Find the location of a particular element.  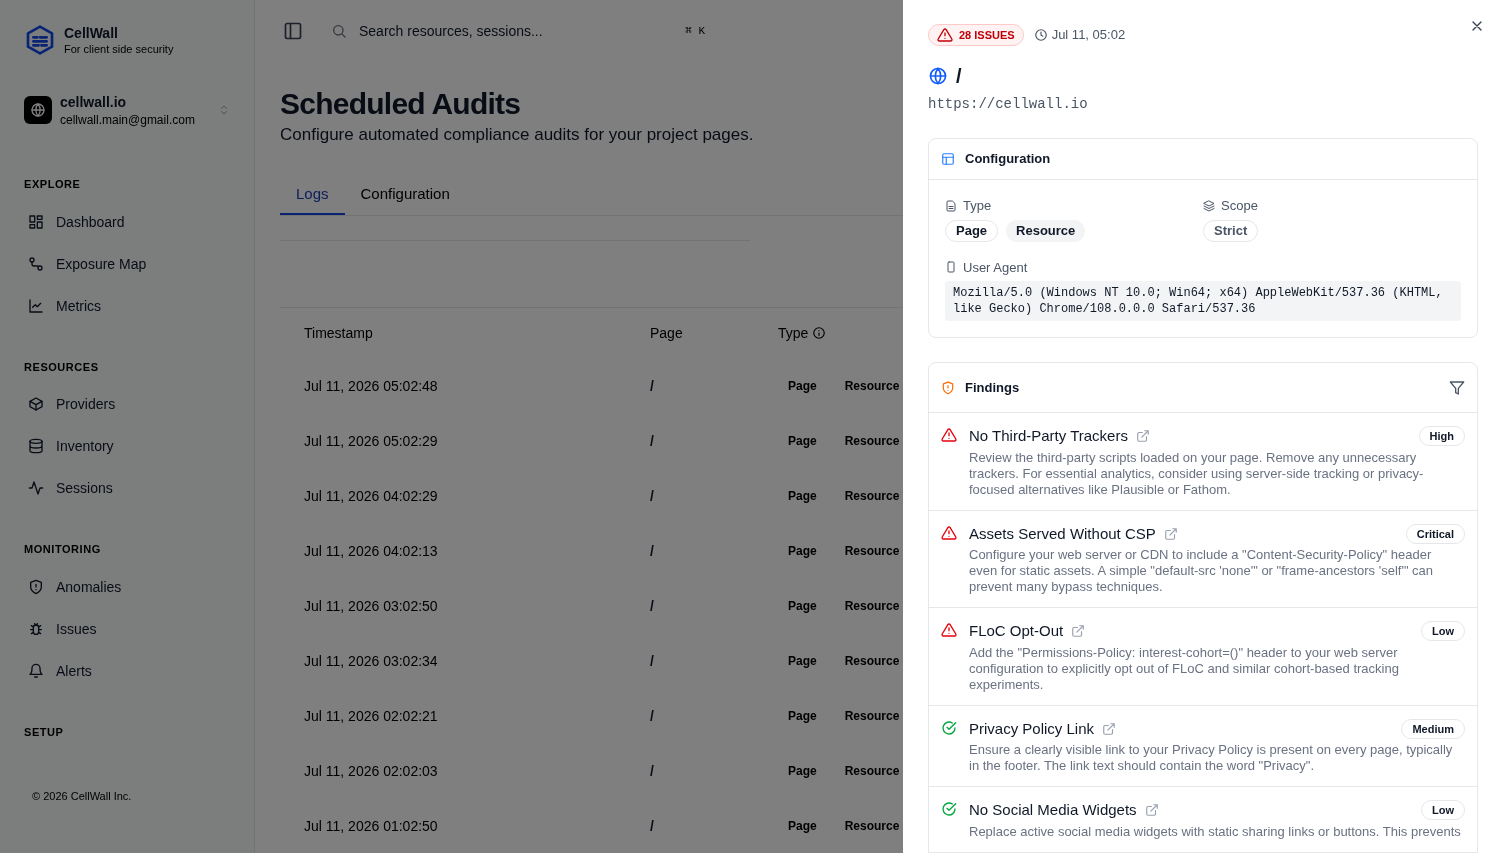

globe-icon is located at coordinates (938, 76).